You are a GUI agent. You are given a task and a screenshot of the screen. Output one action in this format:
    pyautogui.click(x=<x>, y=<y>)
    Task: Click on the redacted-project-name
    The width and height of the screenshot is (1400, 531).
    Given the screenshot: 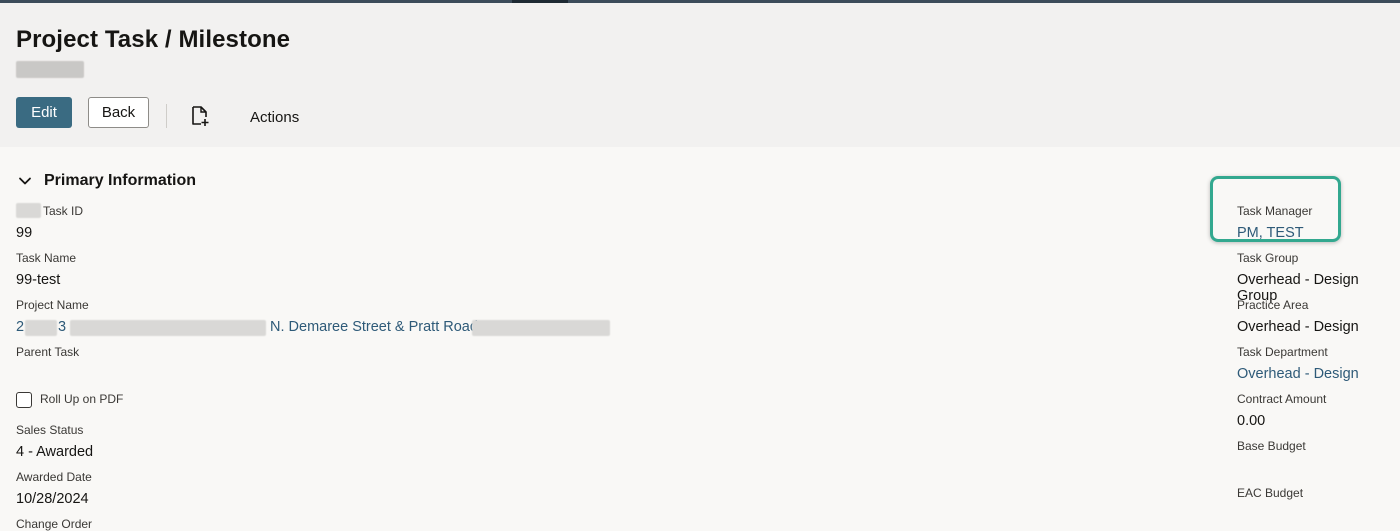 What is the action you would take?
    pyautogui.click(x=168, y=328)
    